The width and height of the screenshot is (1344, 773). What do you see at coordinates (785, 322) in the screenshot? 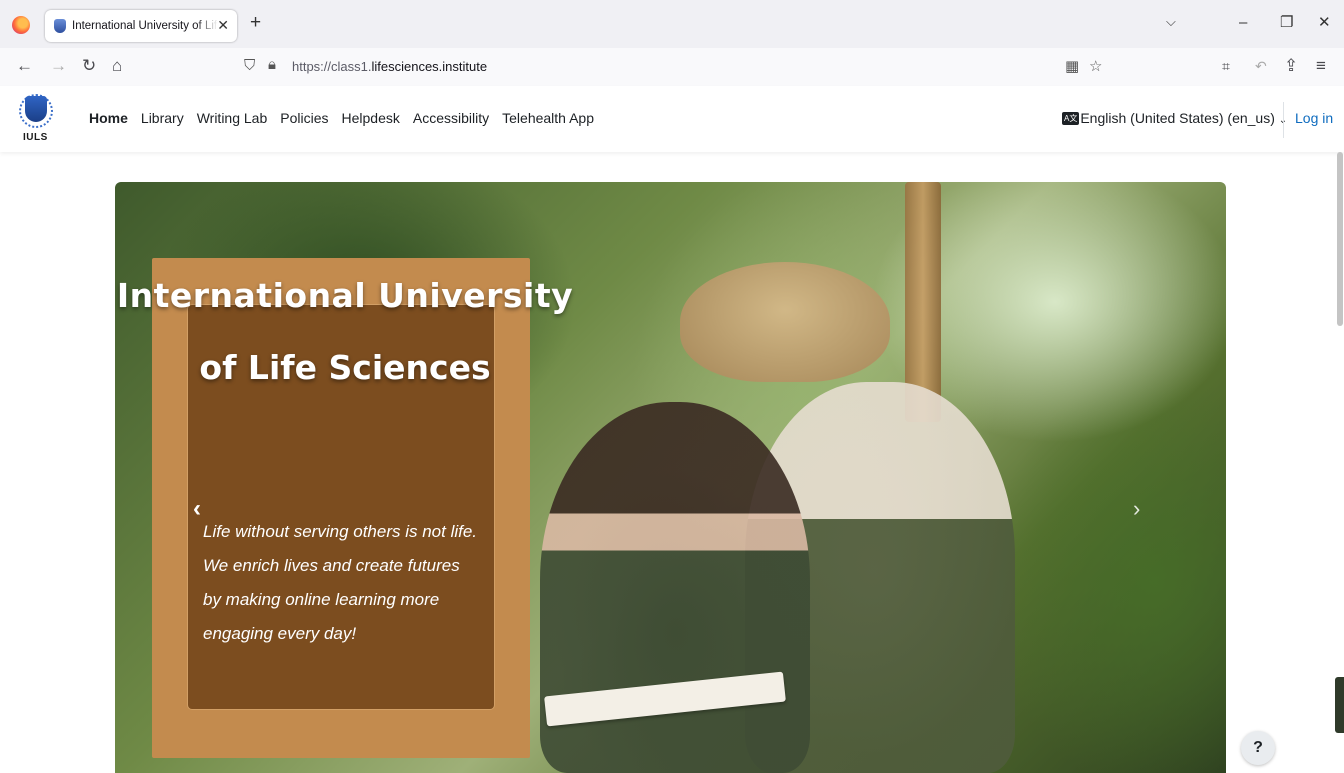
I see `hero-image-hat` at bounding box center [785, 322].